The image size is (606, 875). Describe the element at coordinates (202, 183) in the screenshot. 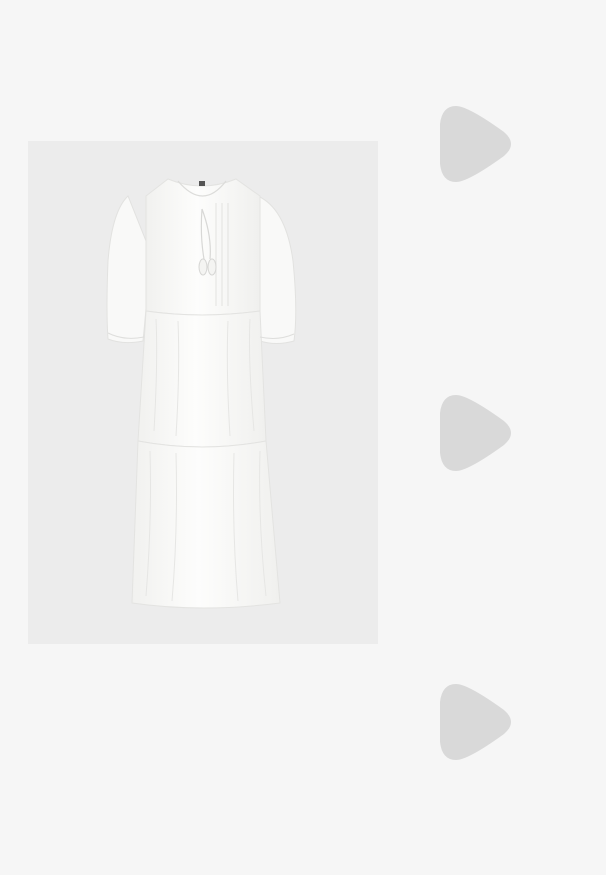

I see `dress-label` at that location.